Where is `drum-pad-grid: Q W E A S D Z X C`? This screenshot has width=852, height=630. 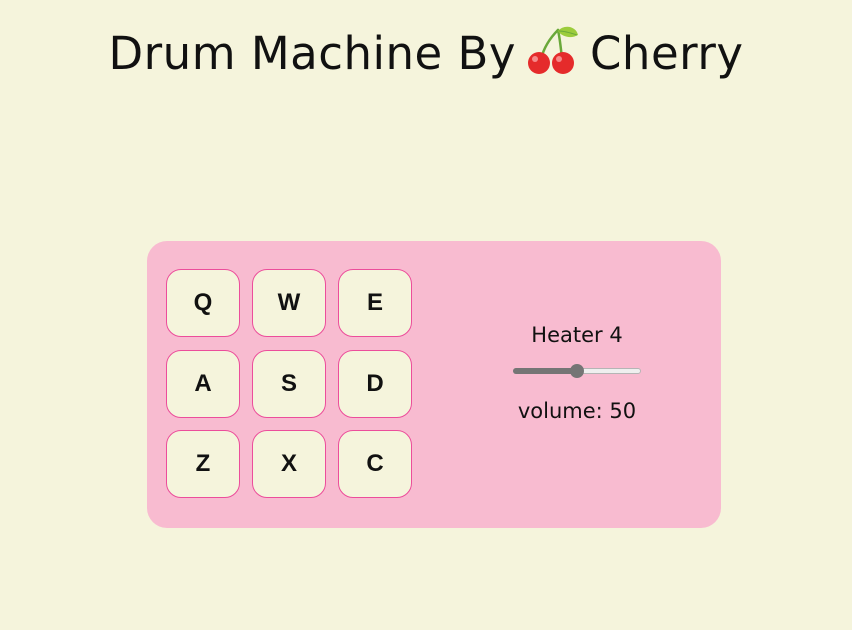
drum-pad-grid: Q W E A S D Z X C is located at coordinates (291, 385).